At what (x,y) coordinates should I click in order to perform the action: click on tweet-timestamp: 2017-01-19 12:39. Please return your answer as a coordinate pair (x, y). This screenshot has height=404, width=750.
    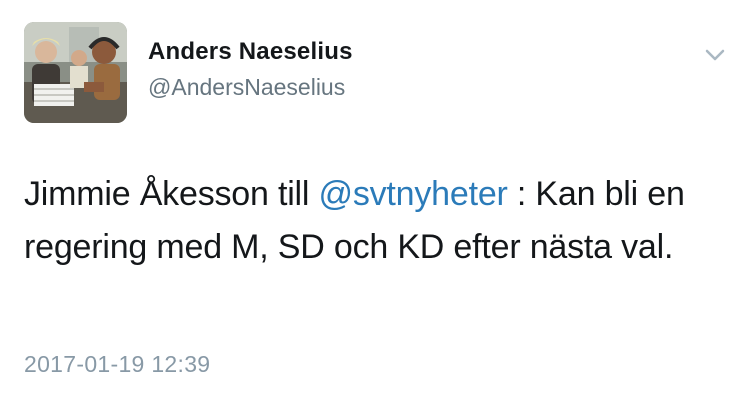
    Looking at the image, I should click on (117, 364).